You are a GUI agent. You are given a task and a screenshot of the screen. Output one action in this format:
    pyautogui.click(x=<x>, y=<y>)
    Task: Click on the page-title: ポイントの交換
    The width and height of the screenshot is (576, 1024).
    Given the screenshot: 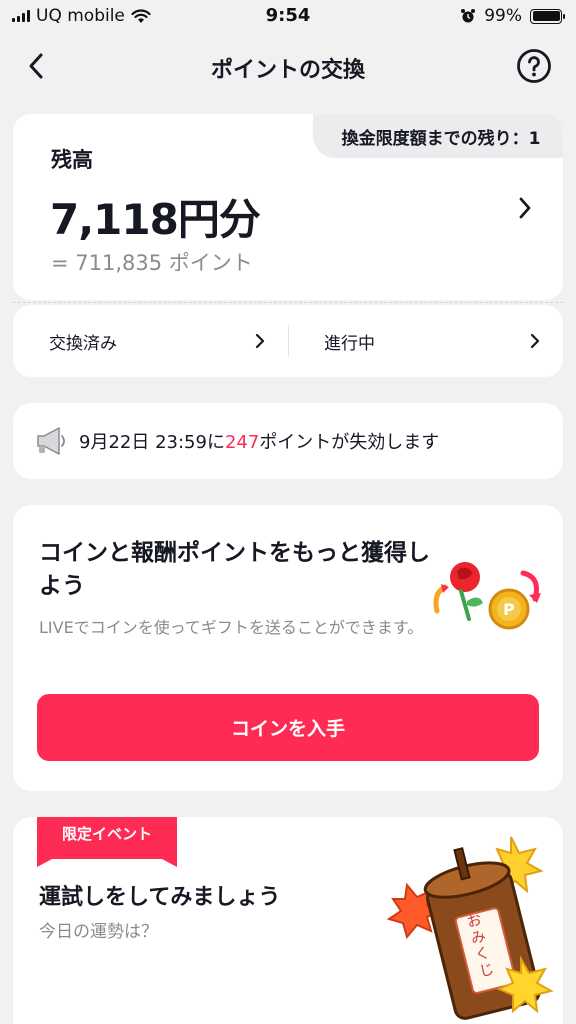 What is the action you would take?
    pyautogui.click(x=287, y=70)
    